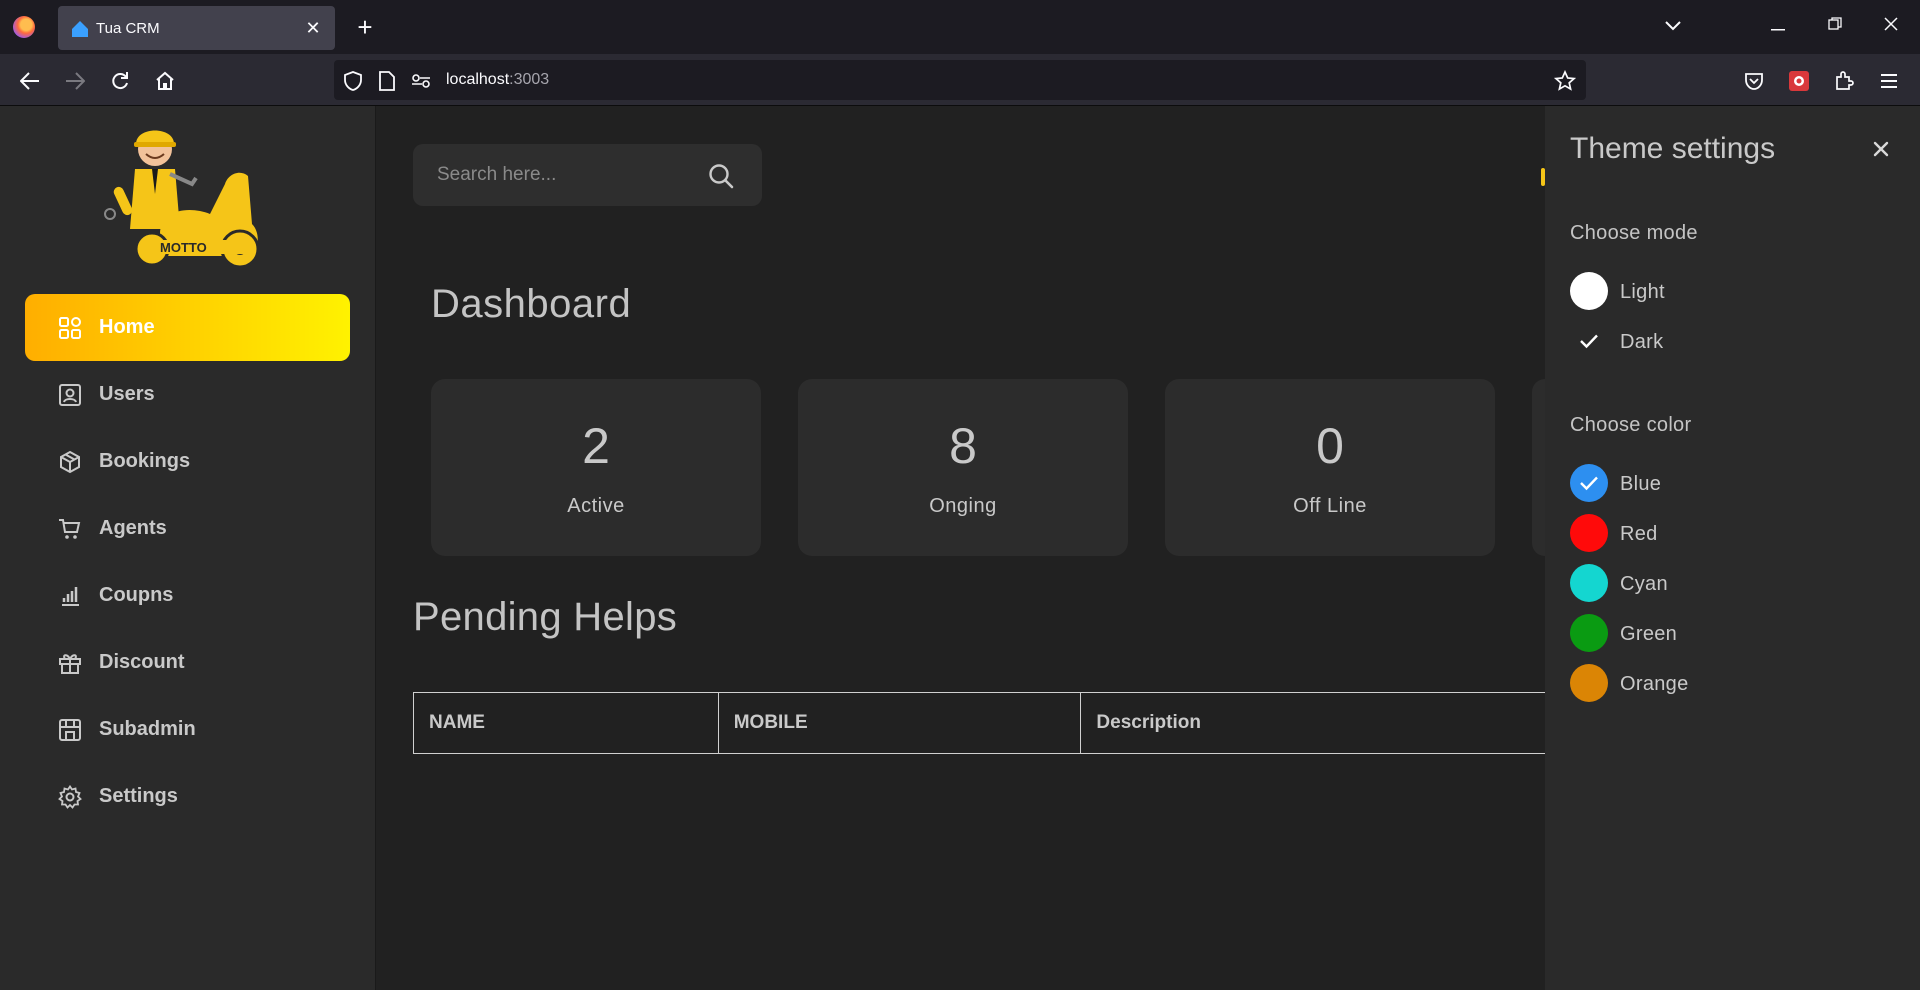 The width and height of the screenshot is (1920, 990). I want to click on sidebar-item-subadmin: Subadmin, so click(187, 729).